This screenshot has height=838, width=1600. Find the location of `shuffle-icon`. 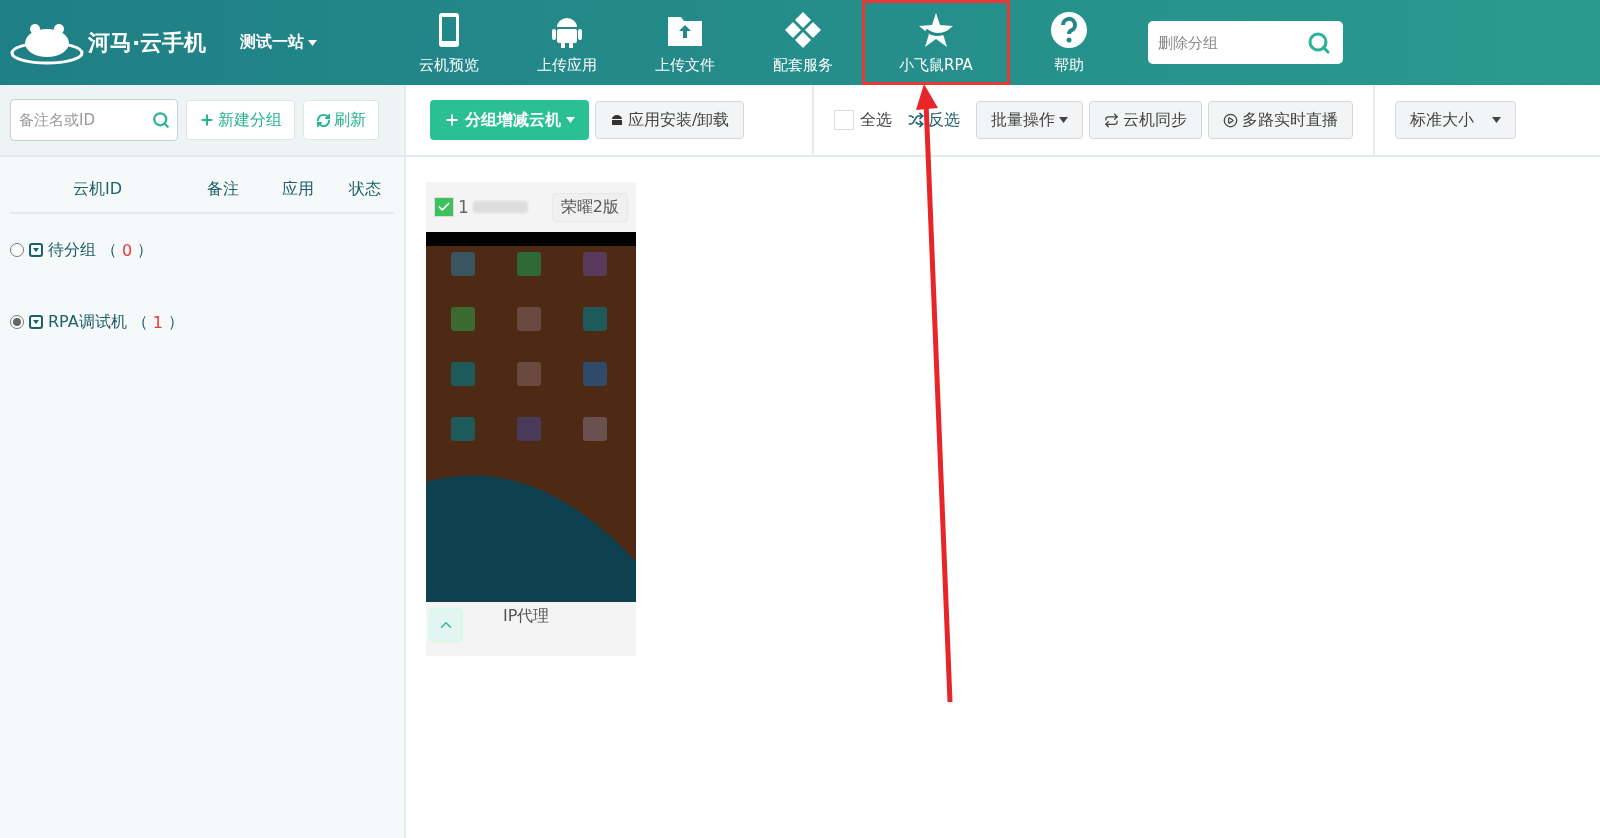

shuffle-icon is located at coordinates (916, 120).